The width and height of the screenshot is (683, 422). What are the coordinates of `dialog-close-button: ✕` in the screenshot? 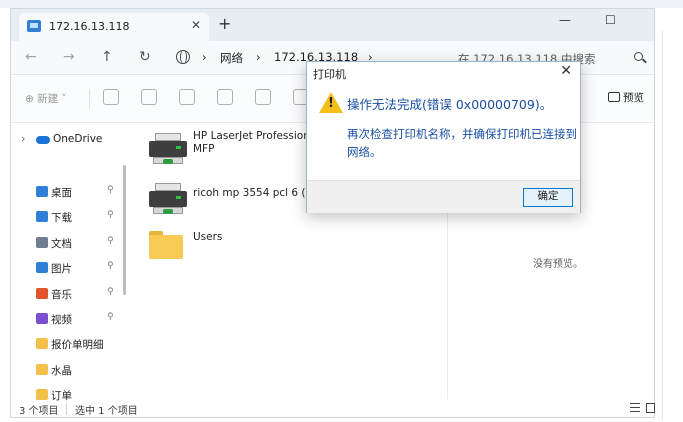 It's located at (566, 71).